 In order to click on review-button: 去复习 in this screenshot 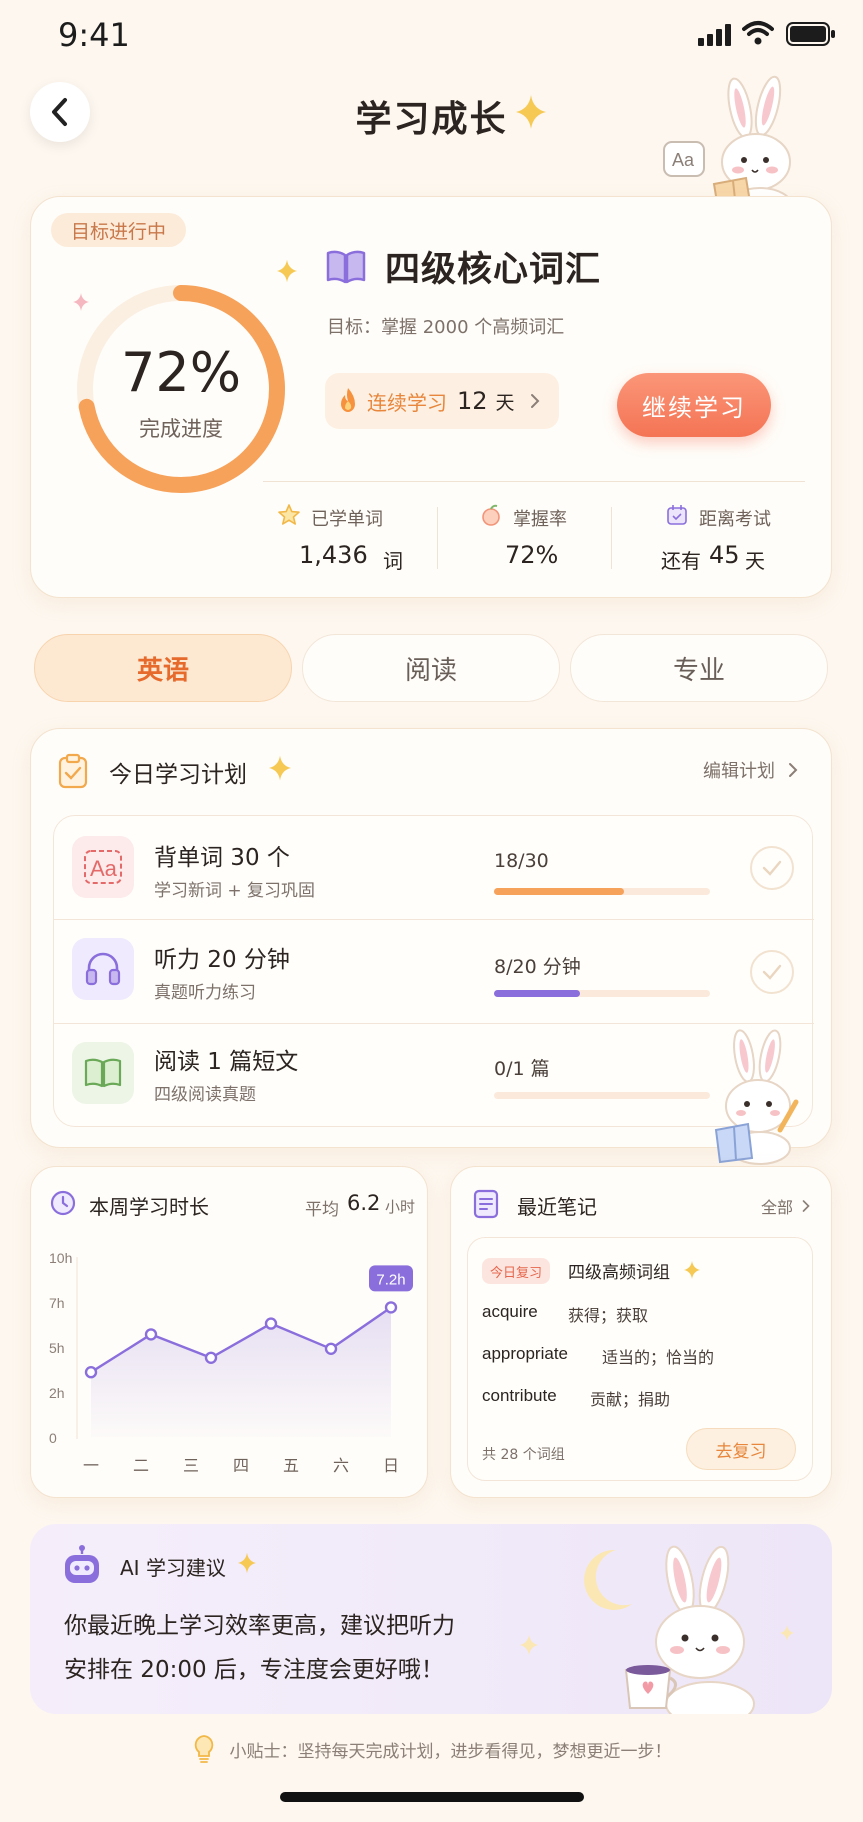, I will do `click(741, 1449)`.